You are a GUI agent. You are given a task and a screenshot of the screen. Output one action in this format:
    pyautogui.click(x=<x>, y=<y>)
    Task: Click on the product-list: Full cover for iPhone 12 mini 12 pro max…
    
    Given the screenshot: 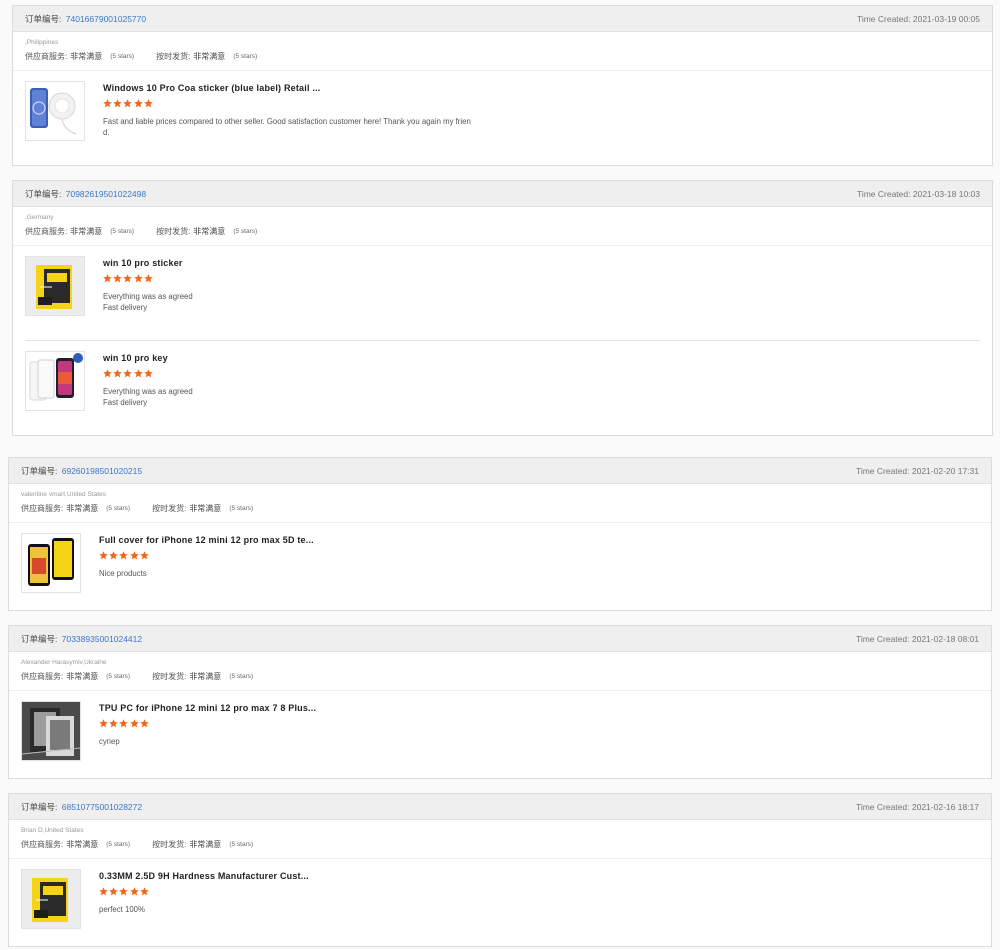 What is the action you would take?
    pyautogui.click(x=500, y=565)
    